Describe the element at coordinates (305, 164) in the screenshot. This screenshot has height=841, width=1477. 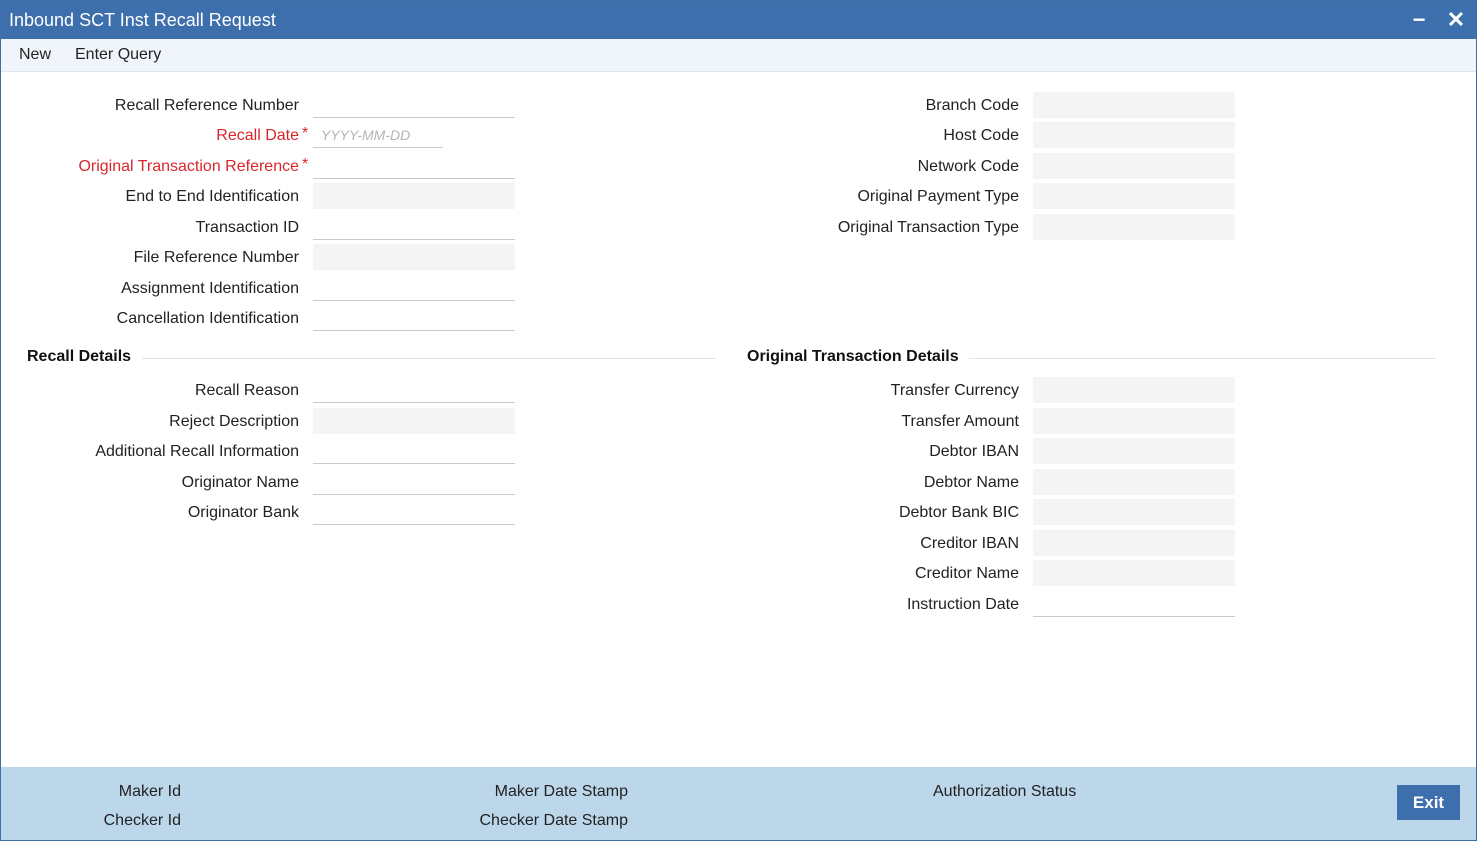
I see `original-transaction-reference-required-marker: *` at that location.